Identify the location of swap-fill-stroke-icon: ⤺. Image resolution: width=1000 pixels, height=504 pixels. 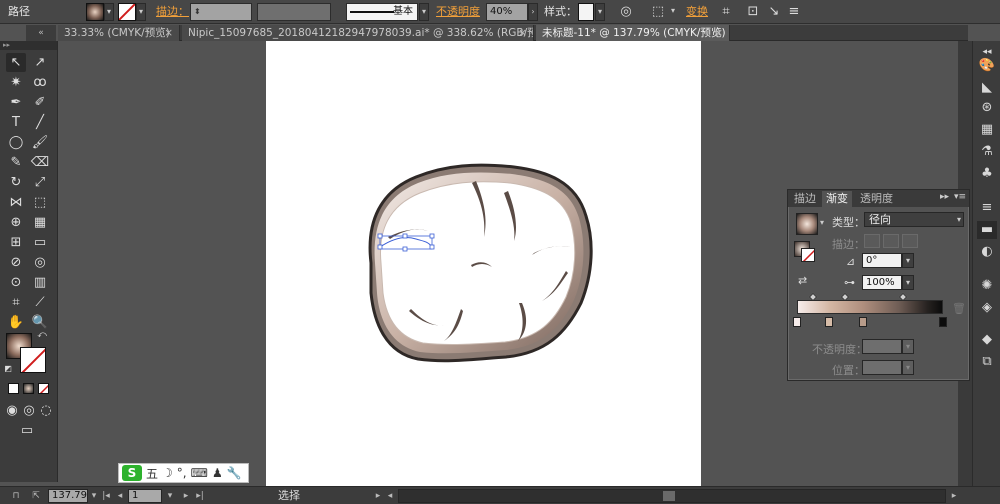
(42, 335).